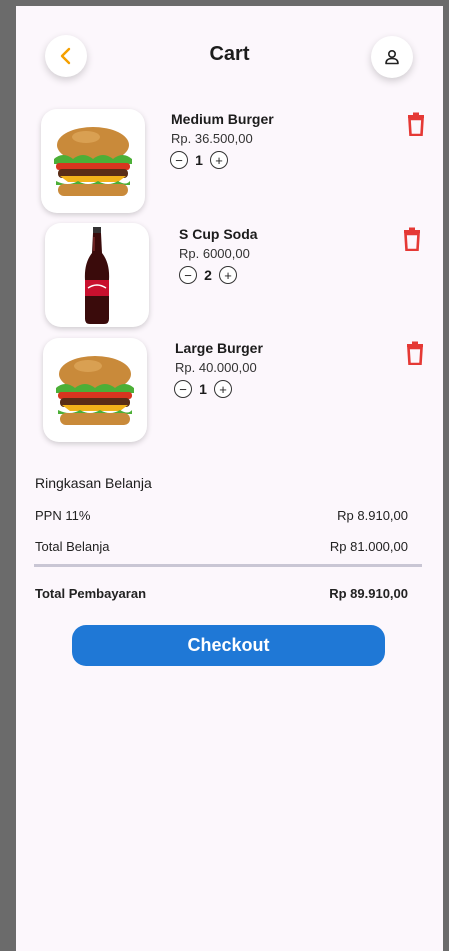 The image size is (449, 951). Describe the element at coordinates (222, 119) in the screenshot. I see `item-name: Medium Burger` at that location.